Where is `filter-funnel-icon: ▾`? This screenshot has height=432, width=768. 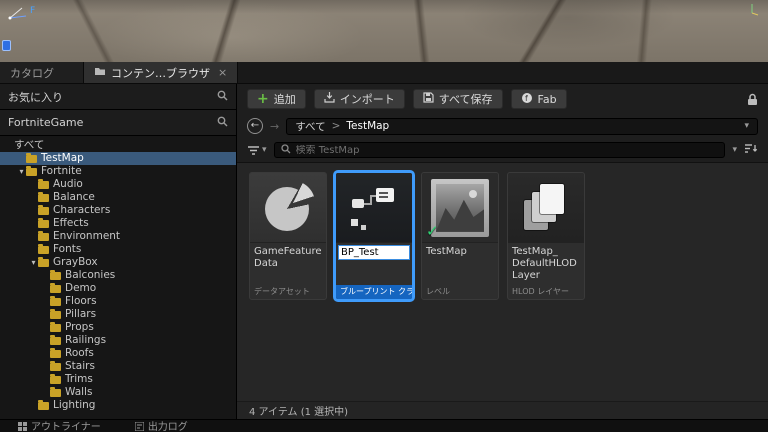
filter-funnel-icon: ▾ is located at coordinates (257, 150).